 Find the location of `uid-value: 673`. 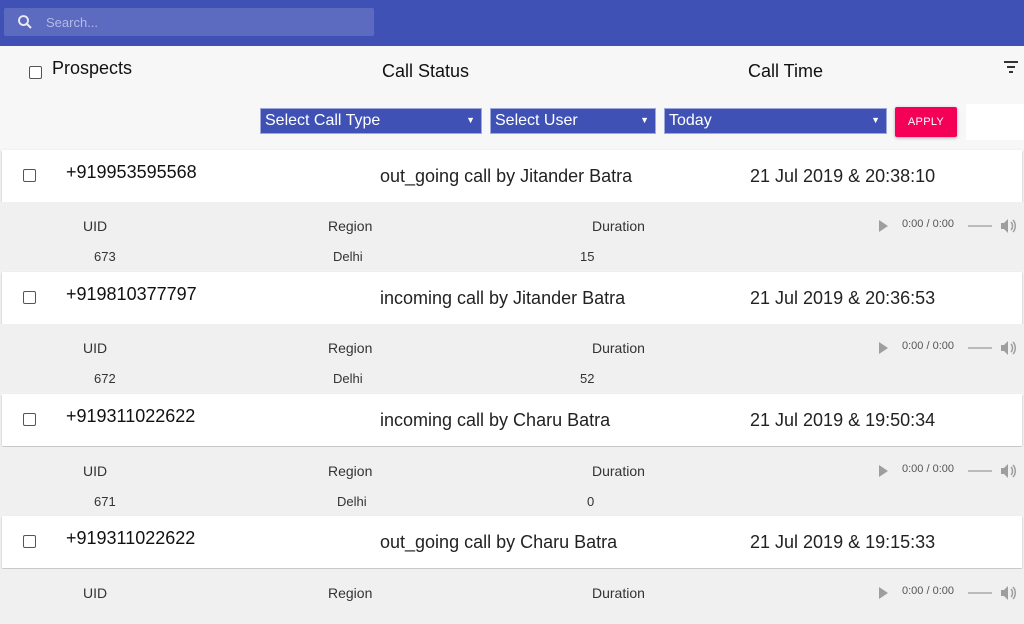

uid-value: 673 is located at coordinates (105, 256).